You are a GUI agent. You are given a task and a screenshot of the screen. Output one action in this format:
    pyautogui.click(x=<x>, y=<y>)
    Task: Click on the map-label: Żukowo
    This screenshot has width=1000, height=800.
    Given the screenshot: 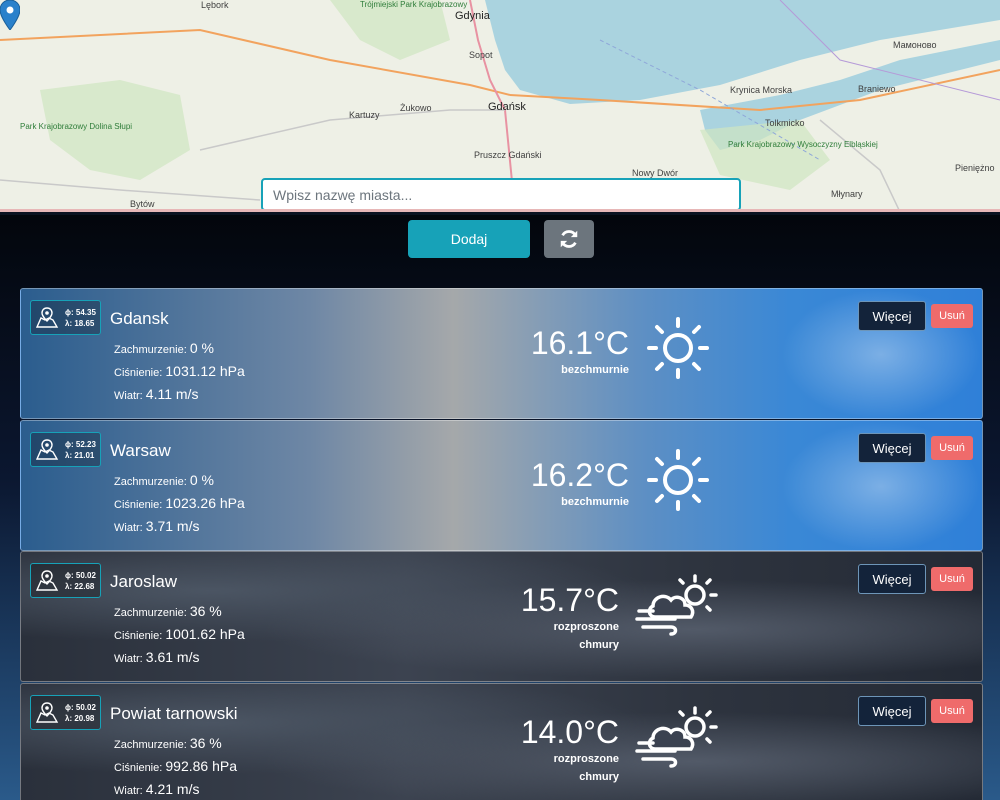 What is the action you would take?
    pyautogui.click(x=416, y=108)
    